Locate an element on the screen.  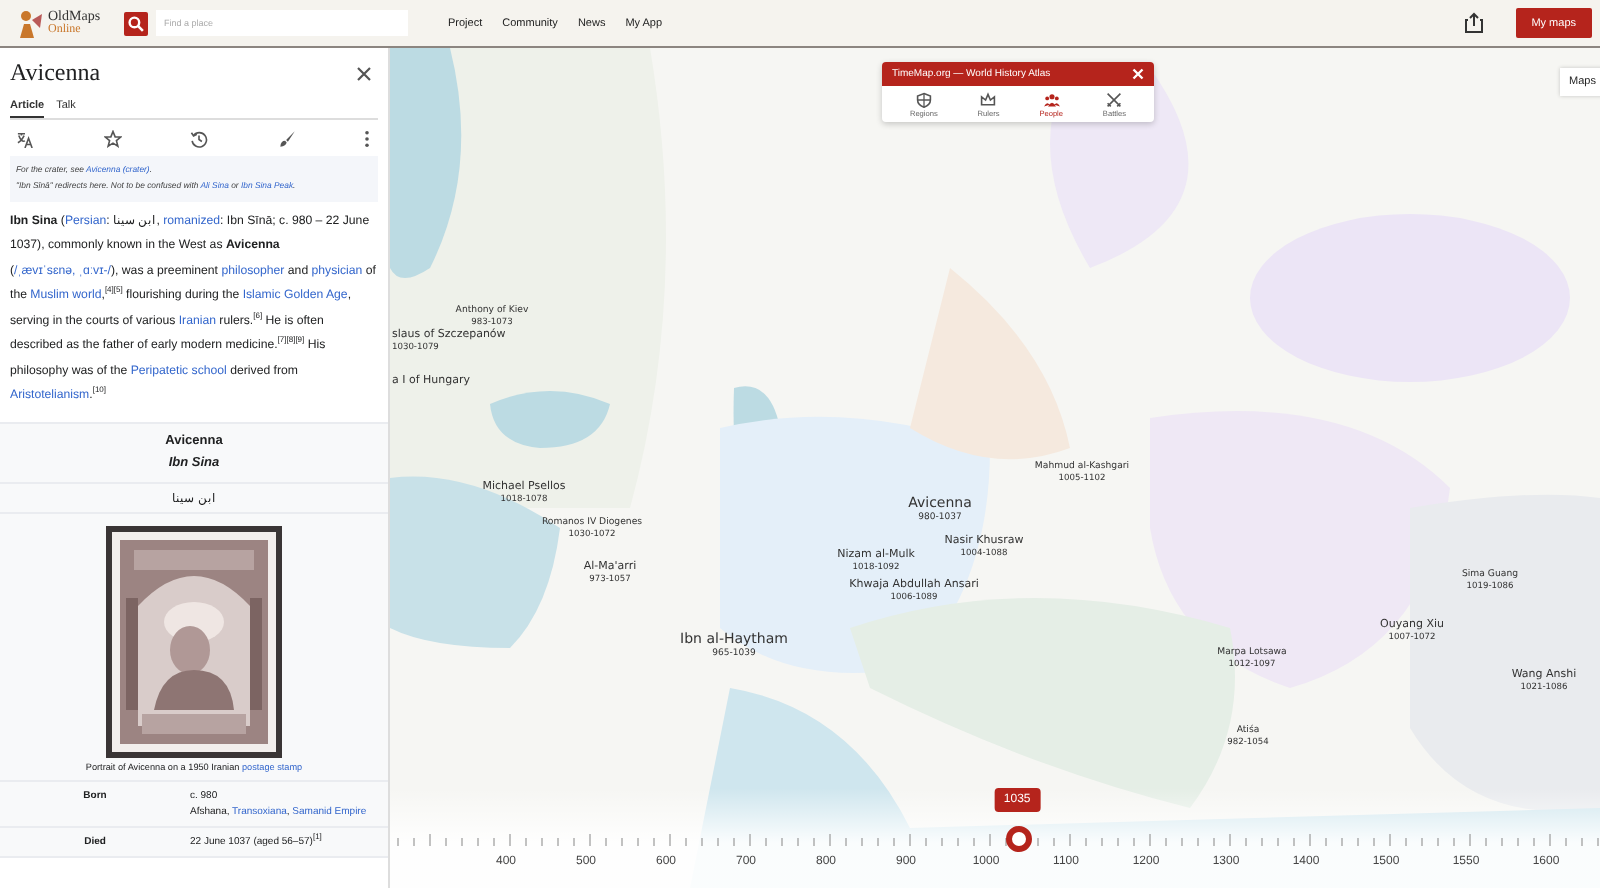
star-icon is located at coordinates (112, 139).